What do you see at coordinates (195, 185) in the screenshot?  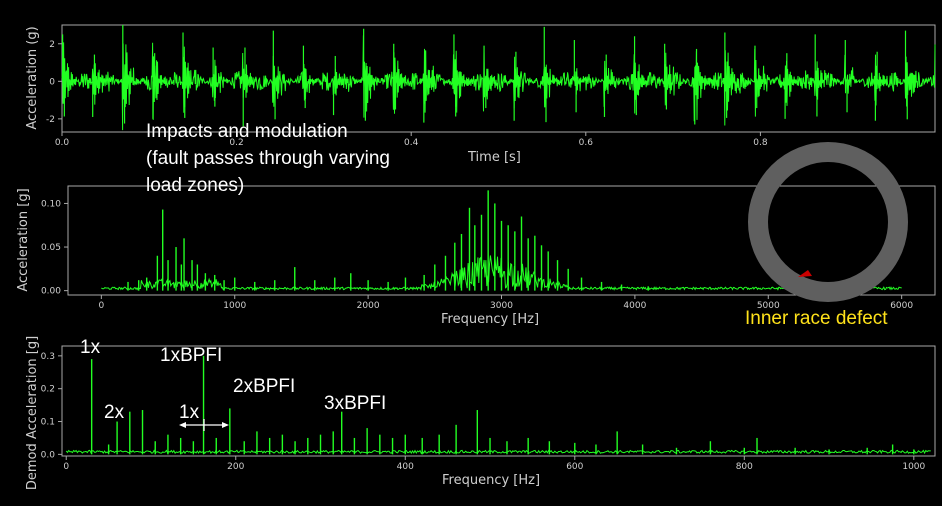 I see `impacts-annotation-line3: load zones)` at bounding box center [195, 185].